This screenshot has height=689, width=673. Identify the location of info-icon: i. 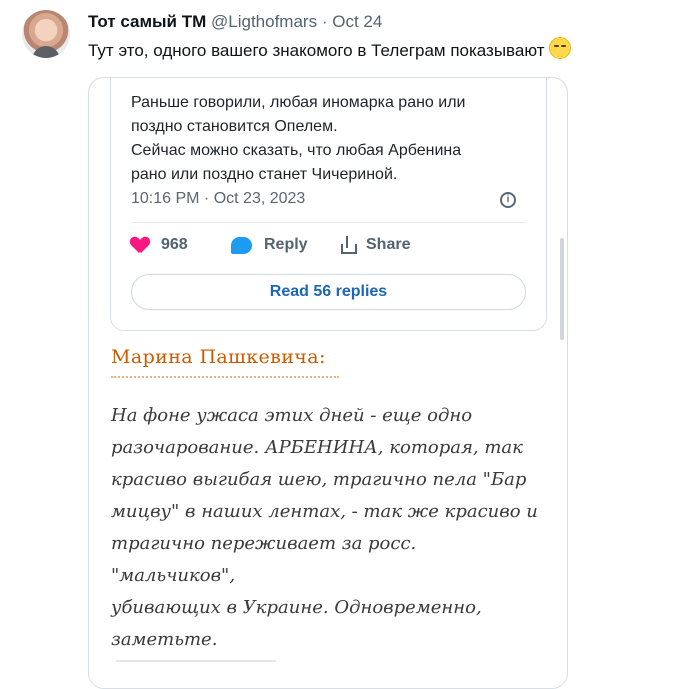
(508, 200).